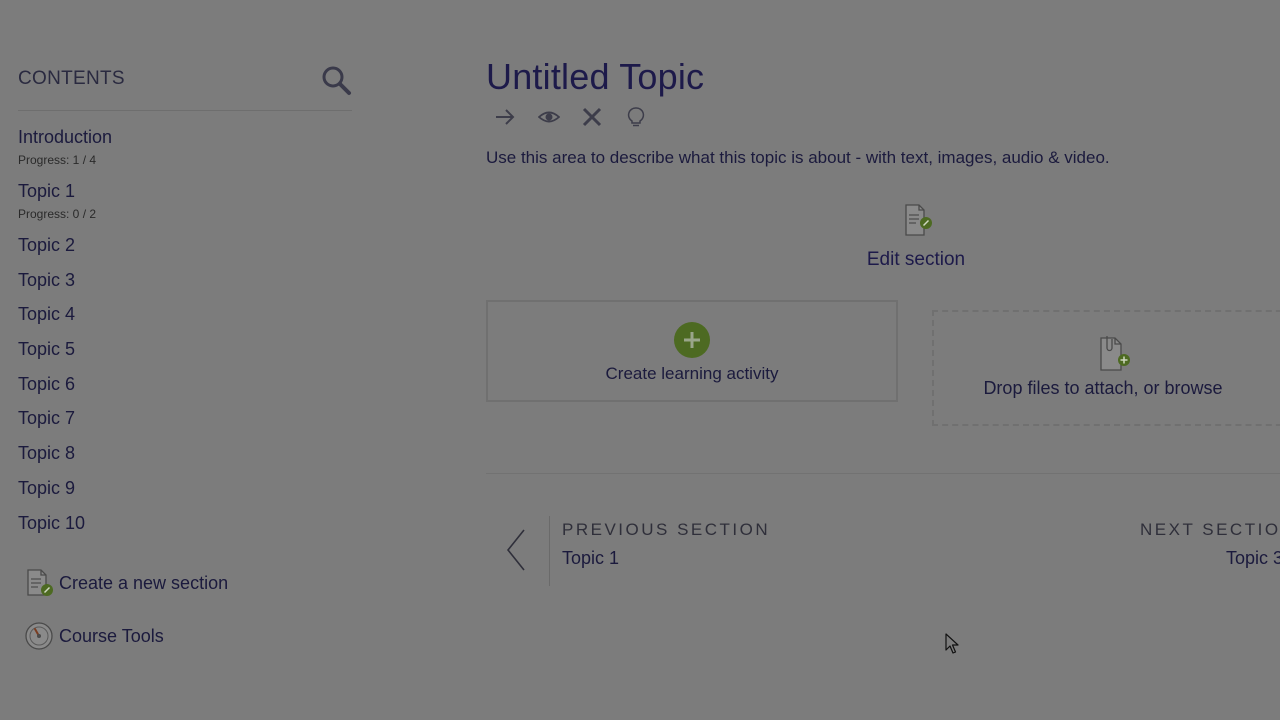 The height and width of the screenshot is (720, 1280). What do you see at coordinates (47, 314) in the screenshot?
I see `sidebar-item-label: Topic 4` at bounding box center [47, 314].